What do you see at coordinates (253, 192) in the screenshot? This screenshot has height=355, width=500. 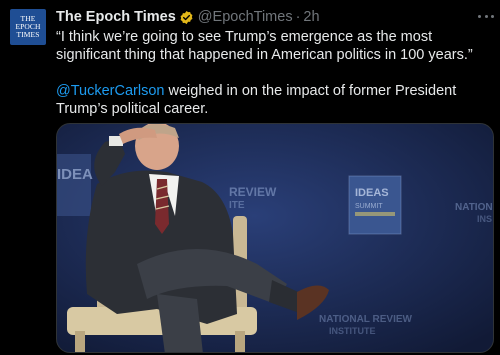 I see `backdrop-review: REVIEW` at bounding box center [253, 192].